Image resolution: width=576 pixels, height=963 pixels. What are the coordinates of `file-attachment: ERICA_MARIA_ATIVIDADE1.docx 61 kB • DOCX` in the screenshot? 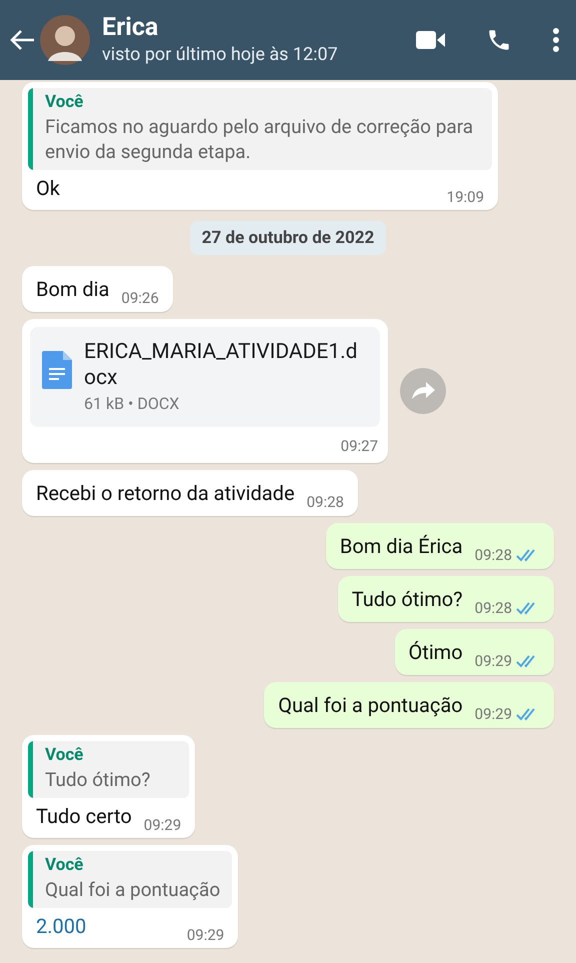 It's located at (205, 377).